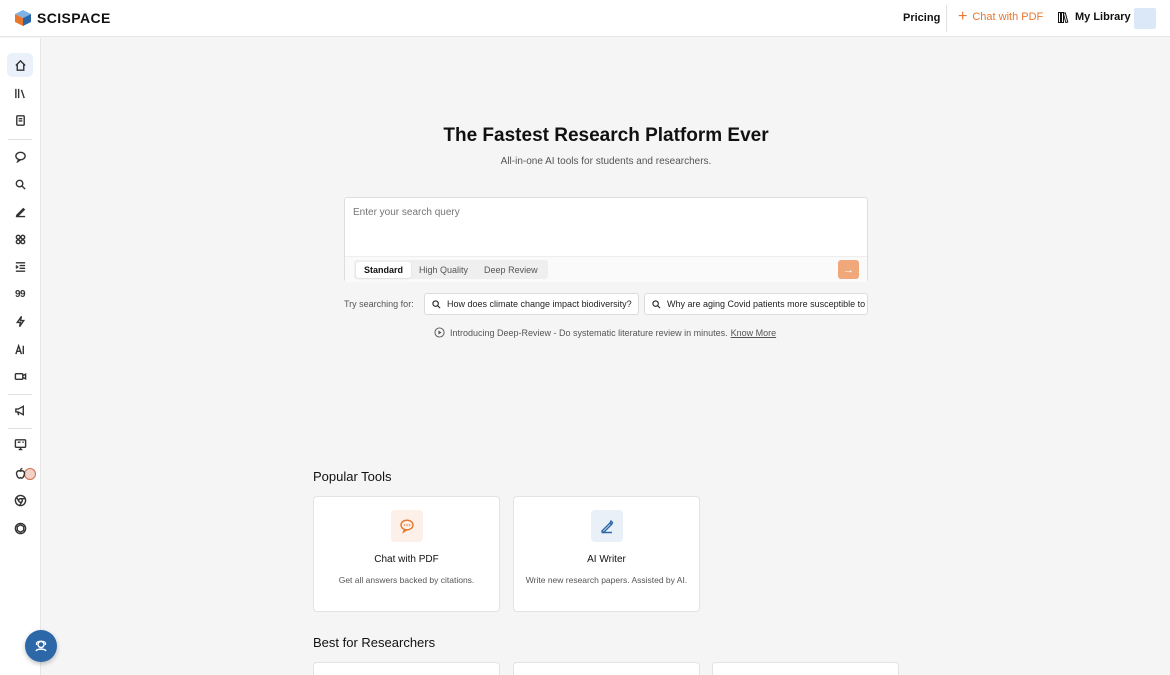  I want to click on extract-icon, so click(20, 239).